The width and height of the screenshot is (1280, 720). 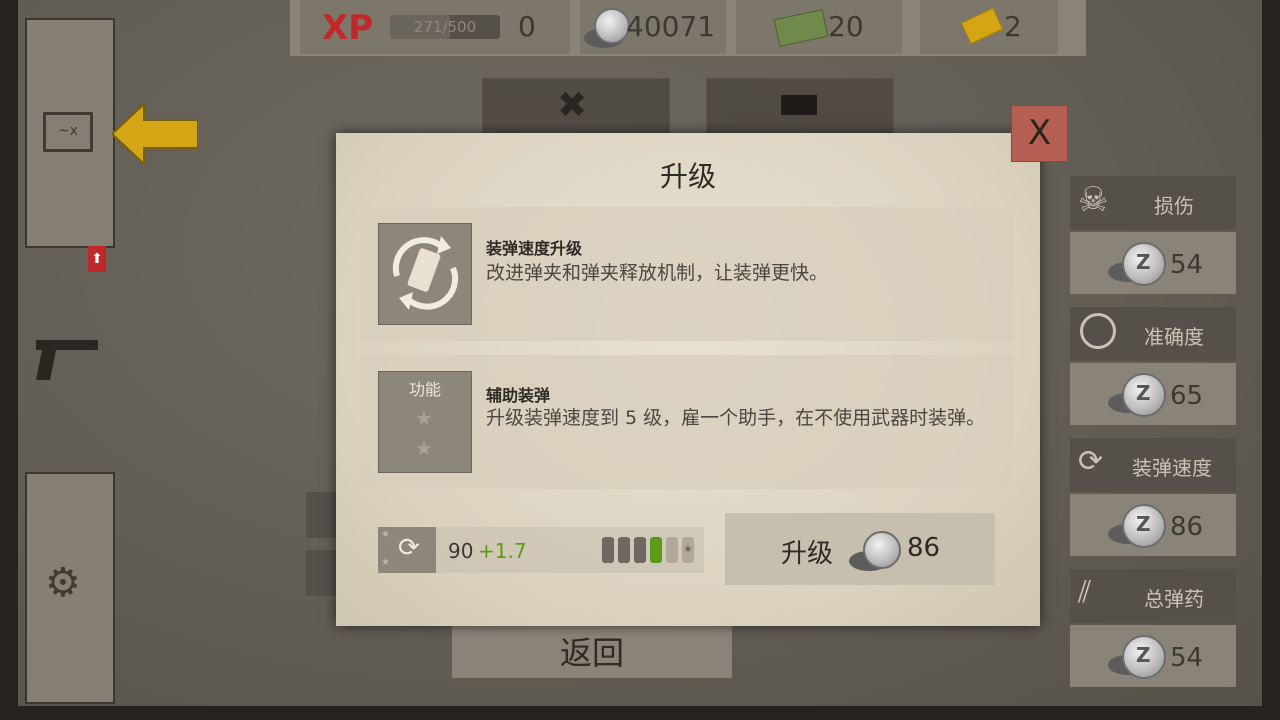 I want to click on xp-value: 0, so click(x=527, y=26).